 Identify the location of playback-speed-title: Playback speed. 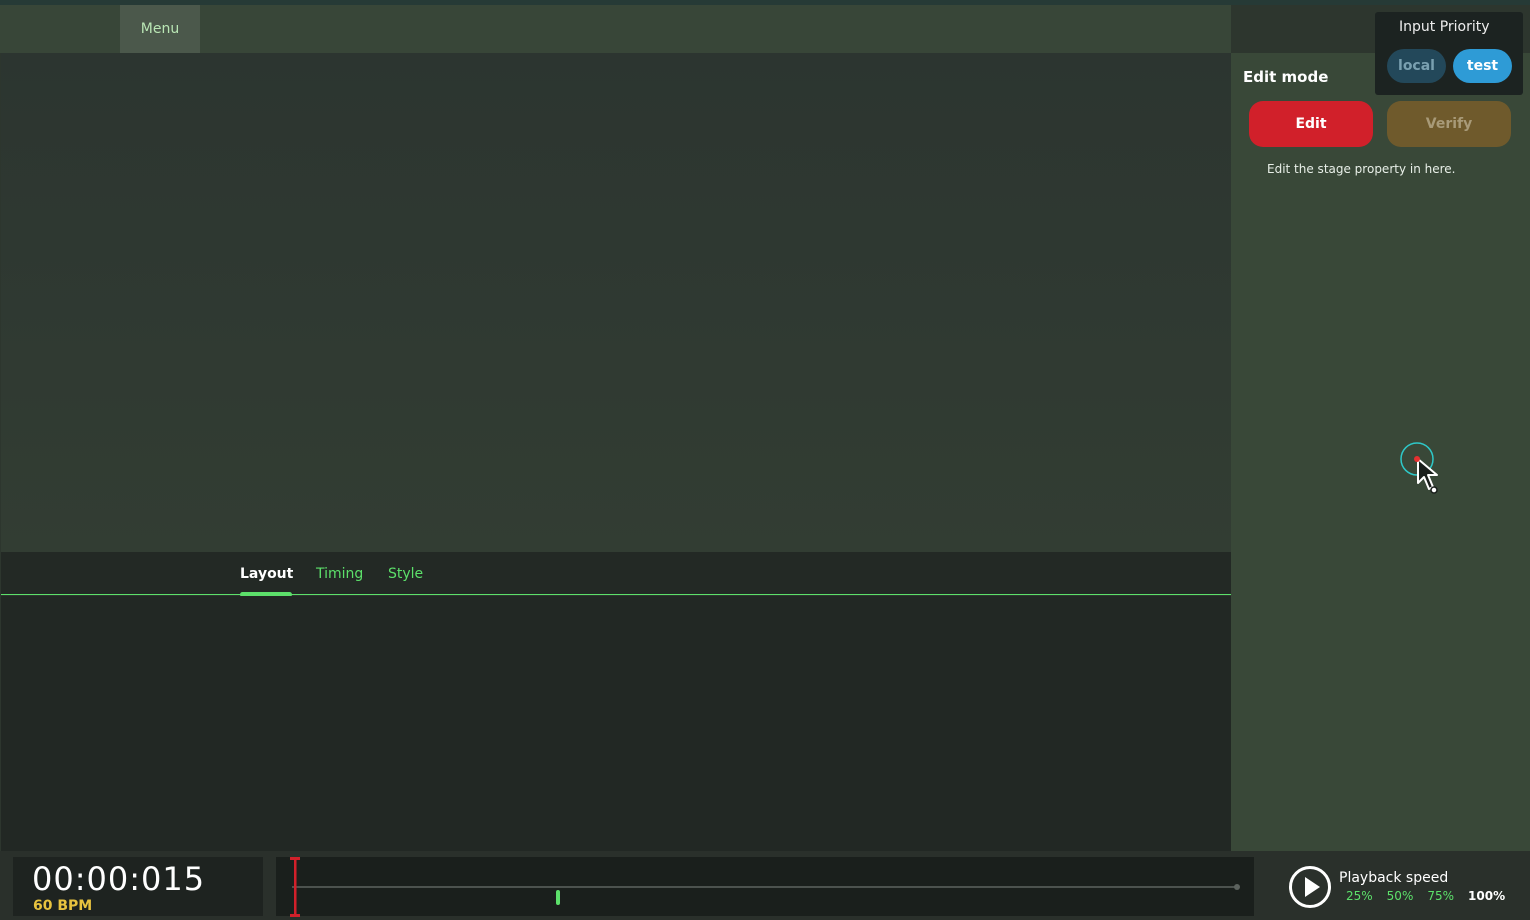
(1394, 878).